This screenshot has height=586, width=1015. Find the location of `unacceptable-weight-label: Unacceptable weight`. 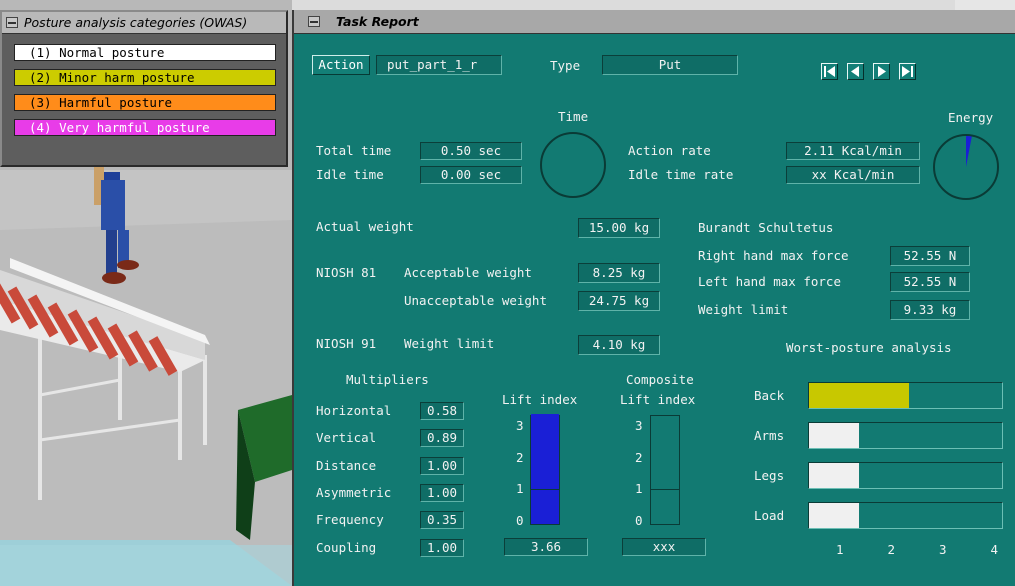

unacceptable-weight-label: Unacceptable weight is located at coordinates (475, 300).